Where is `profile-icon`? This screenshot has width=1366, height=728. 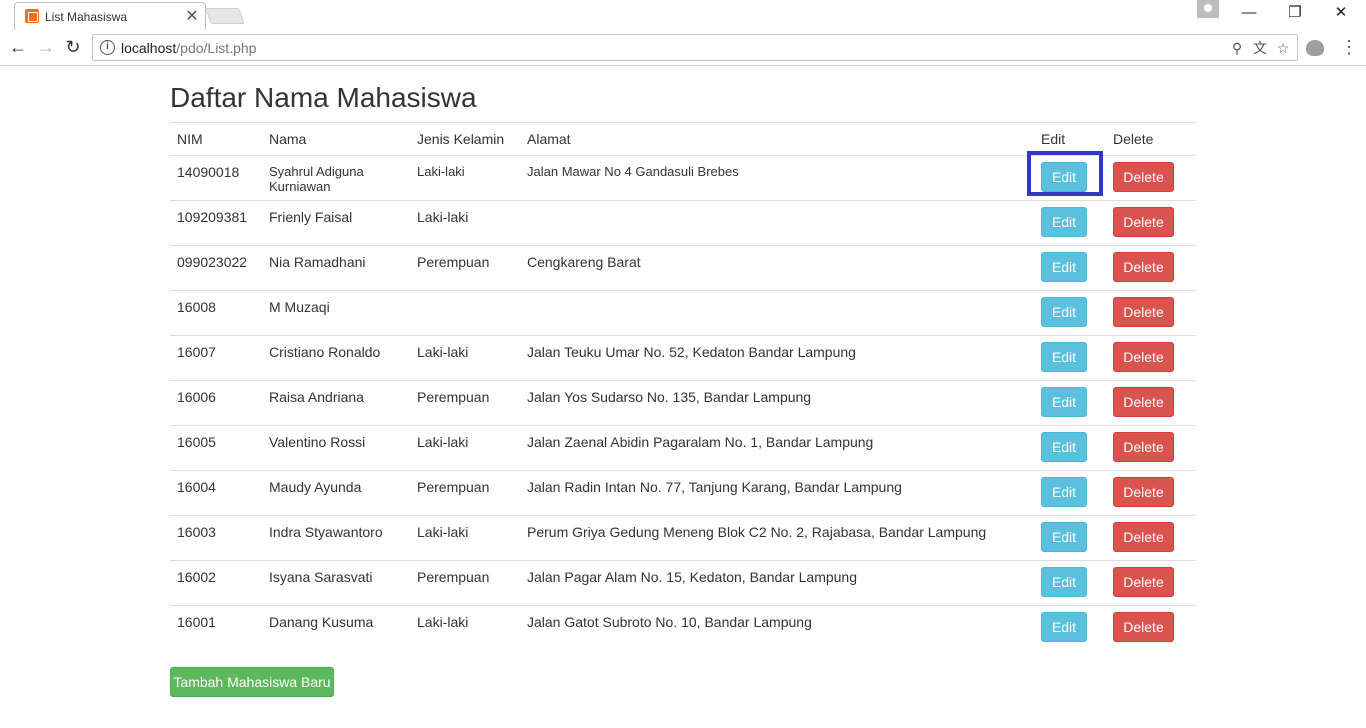 profile-icon is located at coordinates (1208, 9).